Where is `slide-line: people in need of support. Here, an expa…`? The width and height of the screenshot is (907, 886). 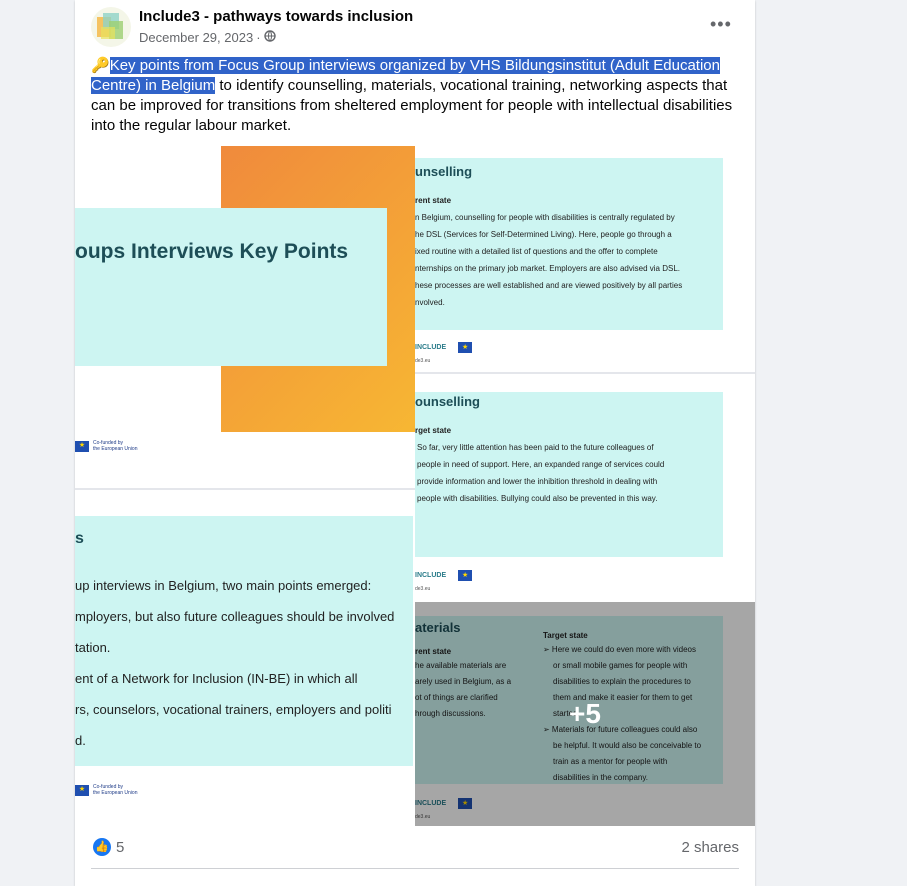
slide-line: people in need of support. Here, an expa… is located at coordinates (541, 464).